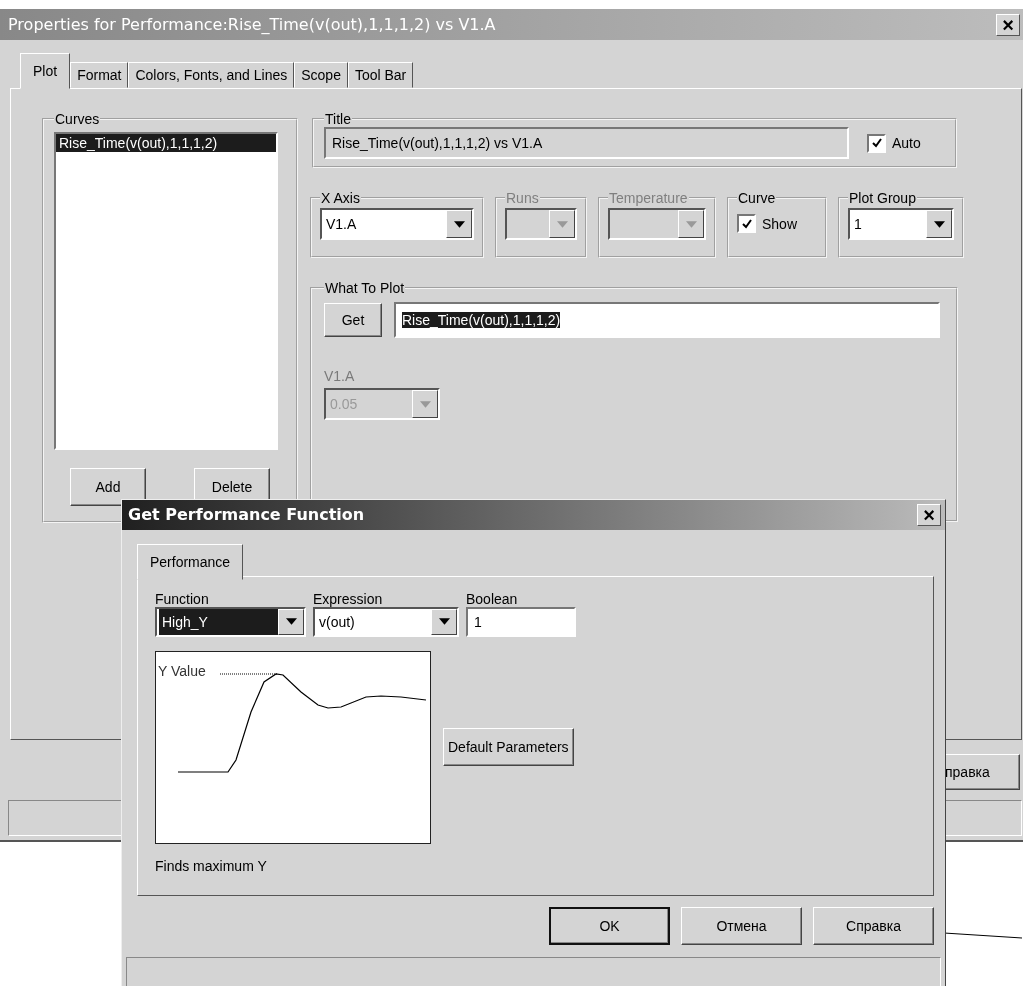  I want to click on field-label: Boolean, so click(492, 598).